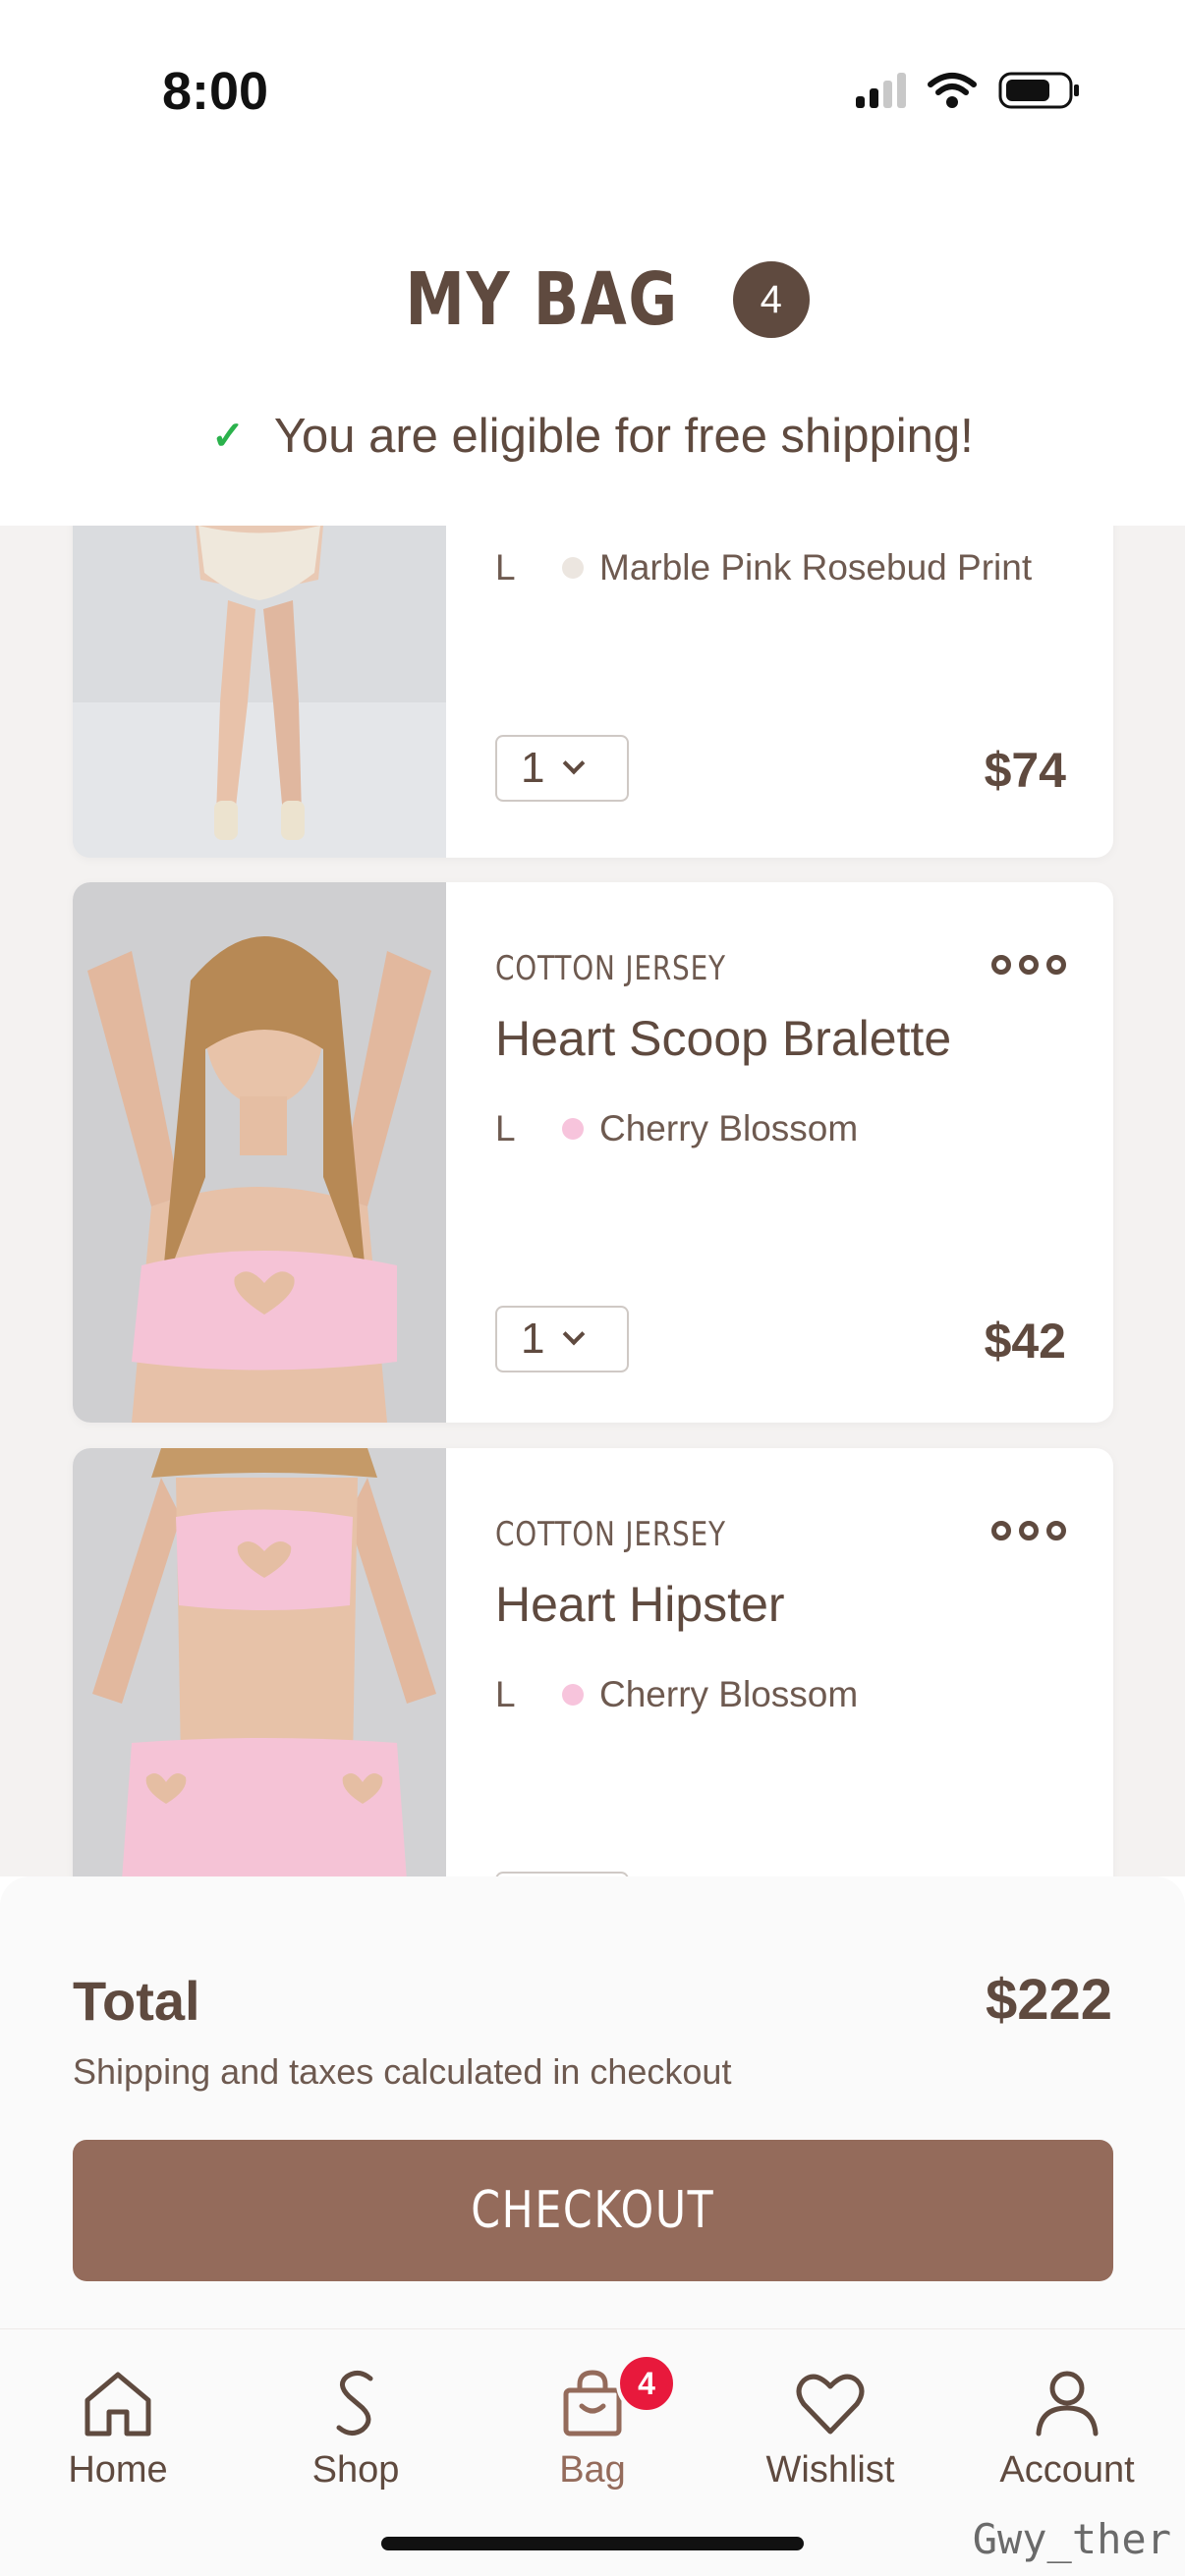 The image size is (1185, 2576). I want to click on bag-item-card: L Marble Pink Rosebud Print 1 $74, so click(593, 692).